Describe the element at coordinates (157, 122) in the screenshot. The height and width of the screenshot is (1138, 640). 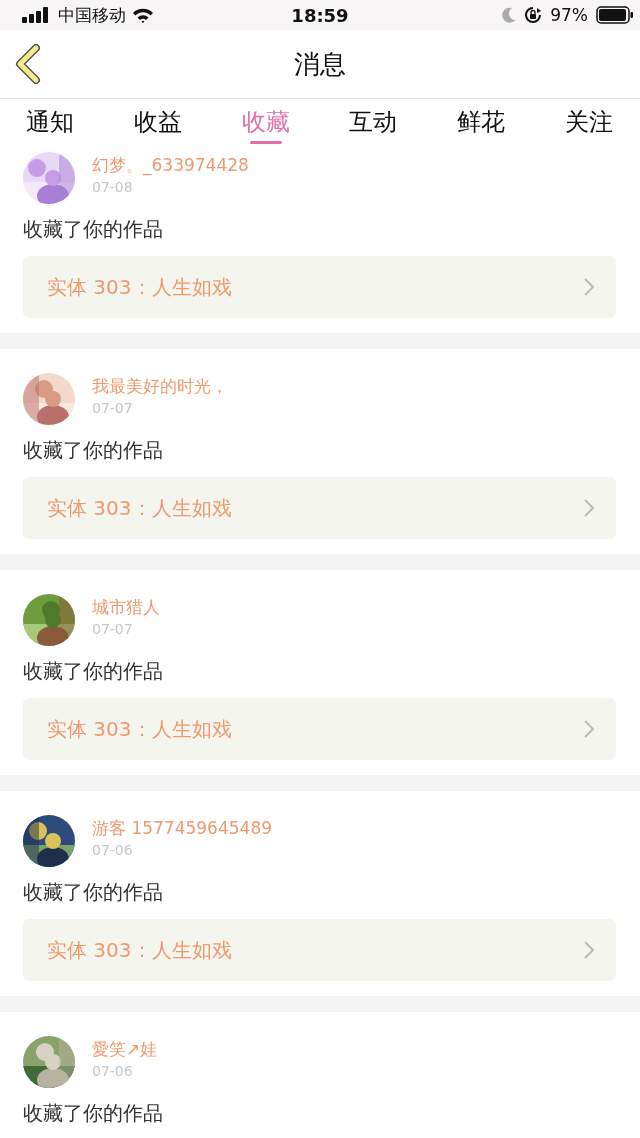
I see `tab: 收益` at that location.